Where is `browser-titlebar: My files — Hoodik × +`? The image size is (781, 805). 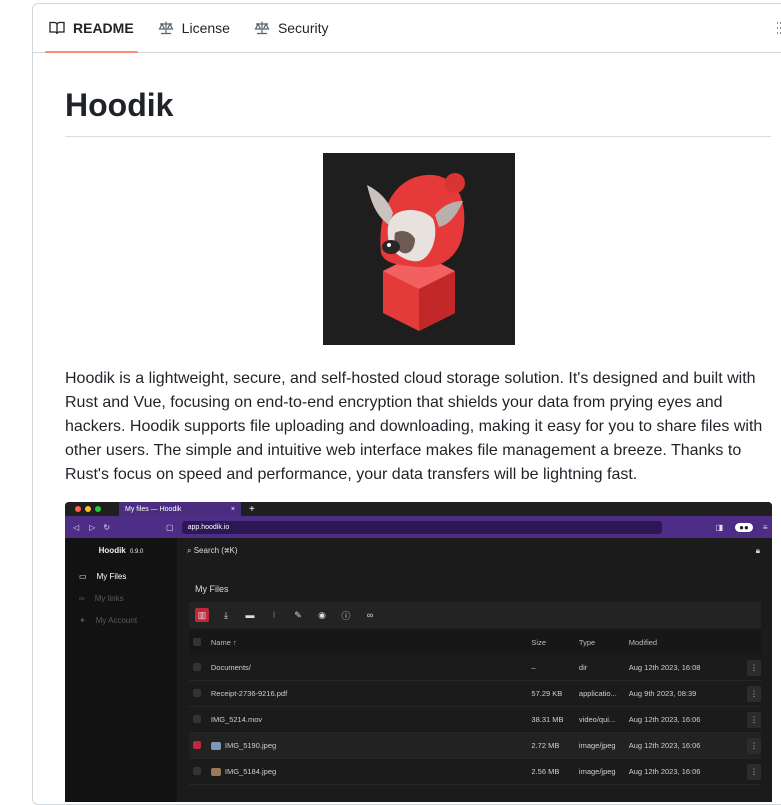
browser-titlebar: My files — Hoodik × + is located at coordinates (418, 509).